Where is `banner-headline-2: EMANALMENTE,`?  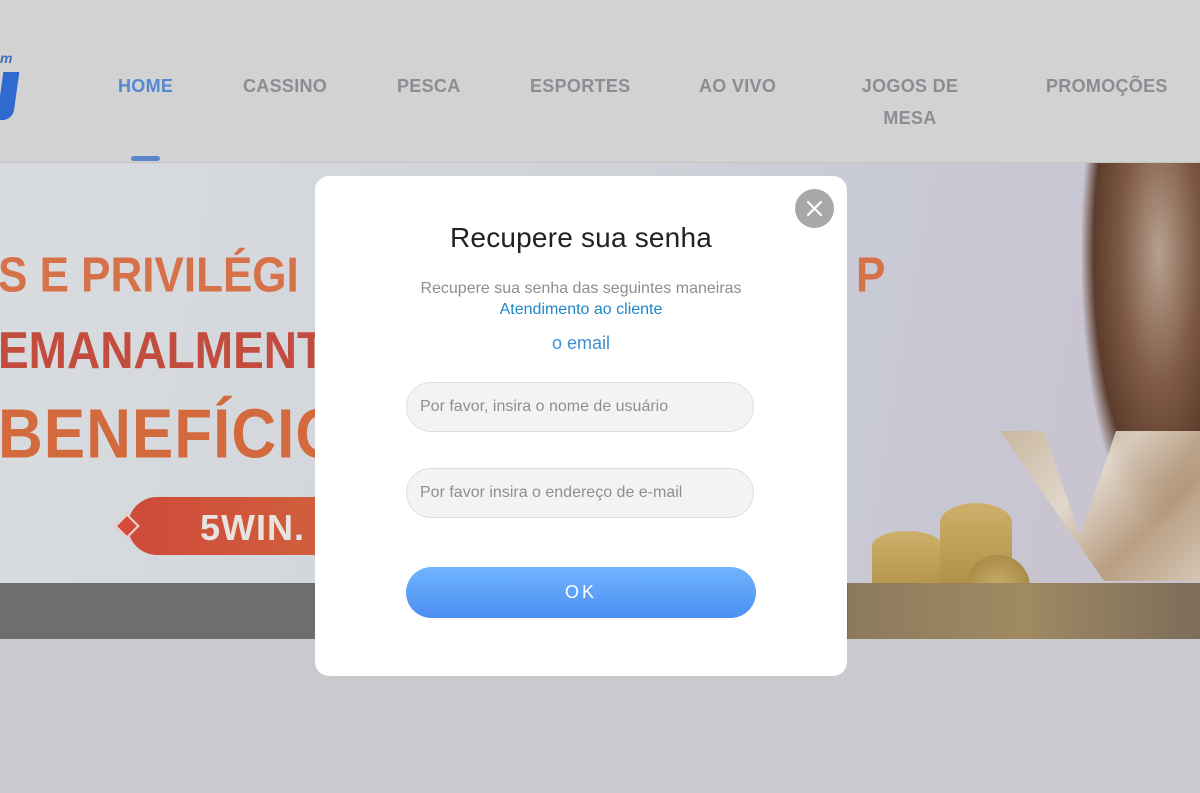 banner-headline-2: EMANALMENTE, is located at coordinates (184, 350).